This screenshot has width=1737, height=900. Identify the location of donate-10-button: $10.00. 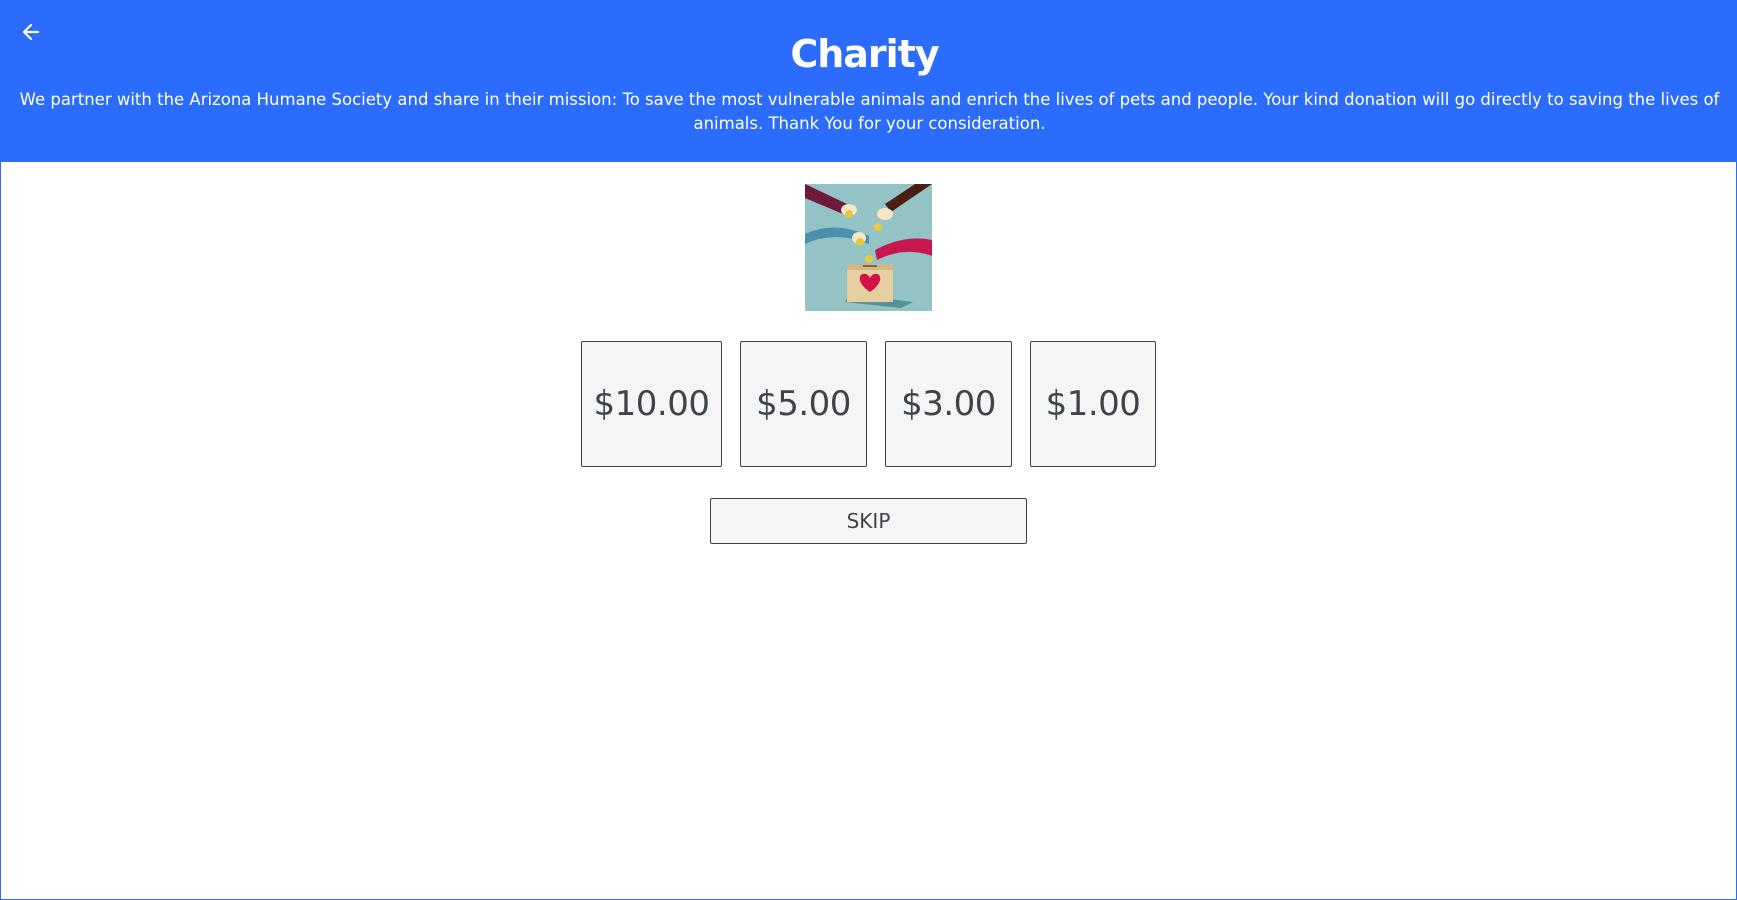
(651, 404).